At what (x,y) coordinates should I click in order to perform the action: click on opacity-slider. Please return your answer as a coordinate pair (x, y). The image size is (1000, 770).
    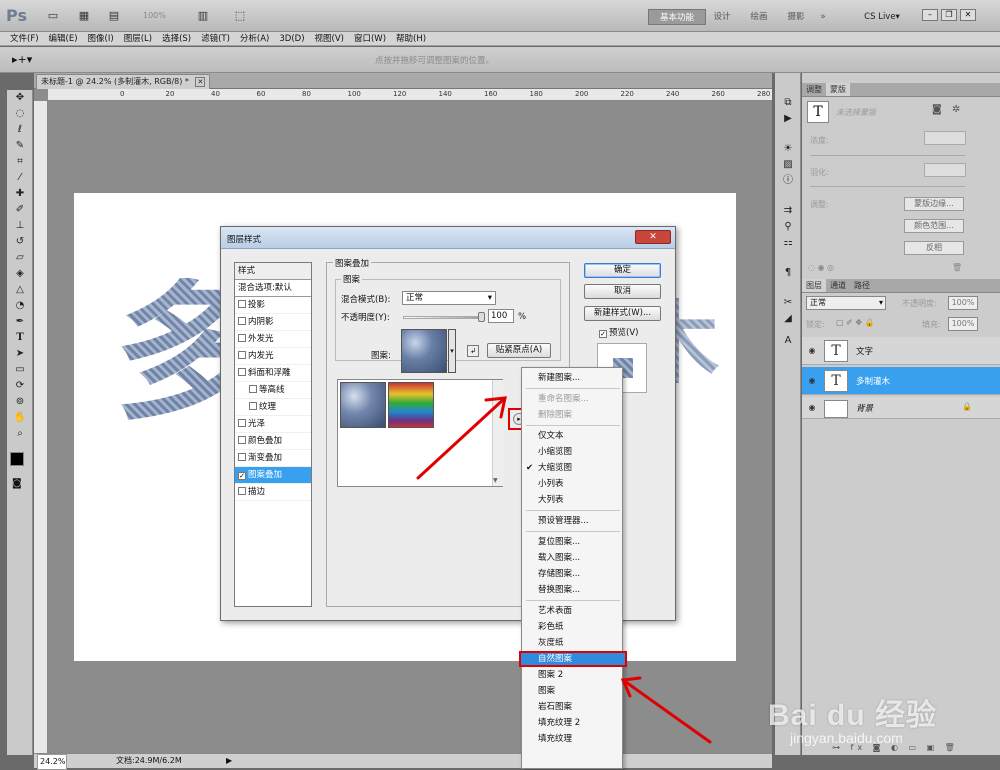
    Looking at the image, I should click on (443, 317).